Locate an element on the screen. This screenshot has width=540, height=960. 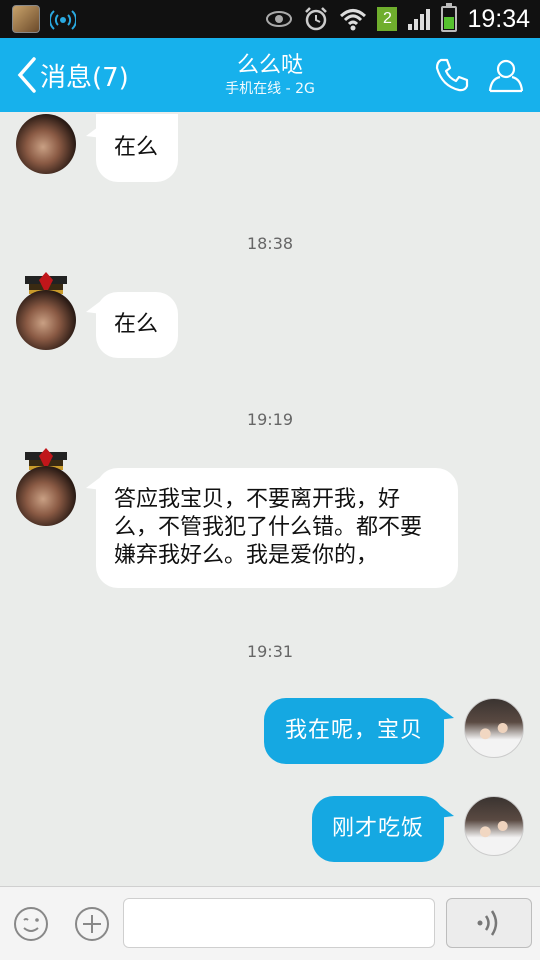
message-timestamp: 19:19 is located at coordinates (270, 419).